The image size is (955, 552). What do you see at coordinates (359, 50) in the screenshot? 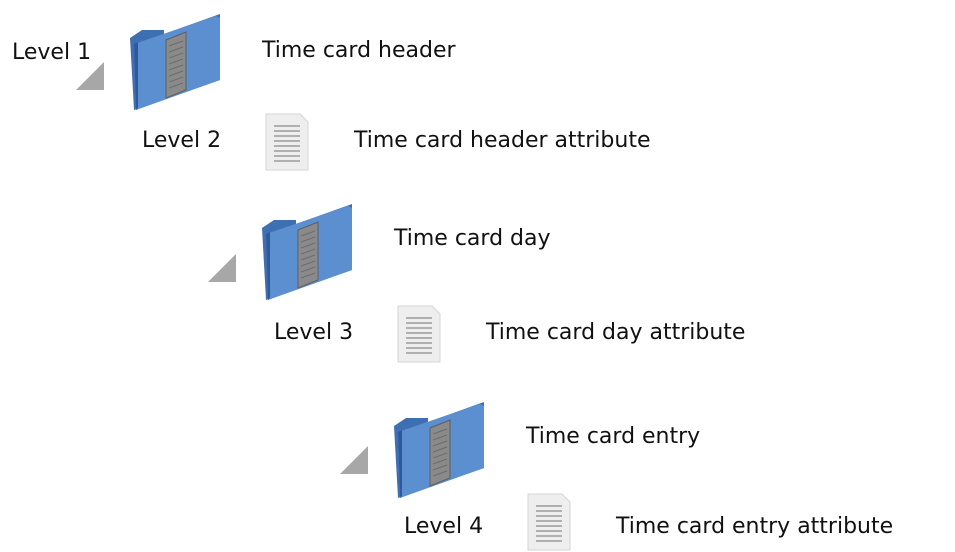
I see `time-card-header-label: Time card header` at bounding box center [359, 50].